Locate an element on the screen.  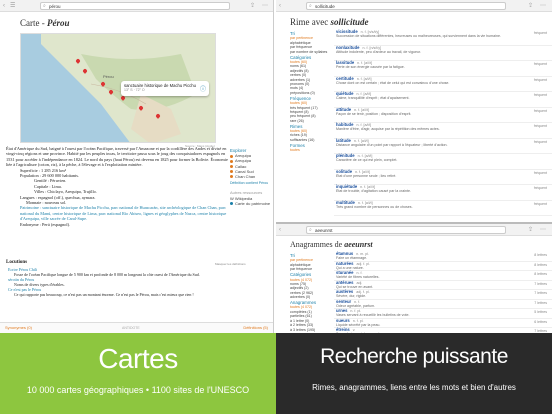
filter-option: adverbes (0) is located at coordinates (310, 297).